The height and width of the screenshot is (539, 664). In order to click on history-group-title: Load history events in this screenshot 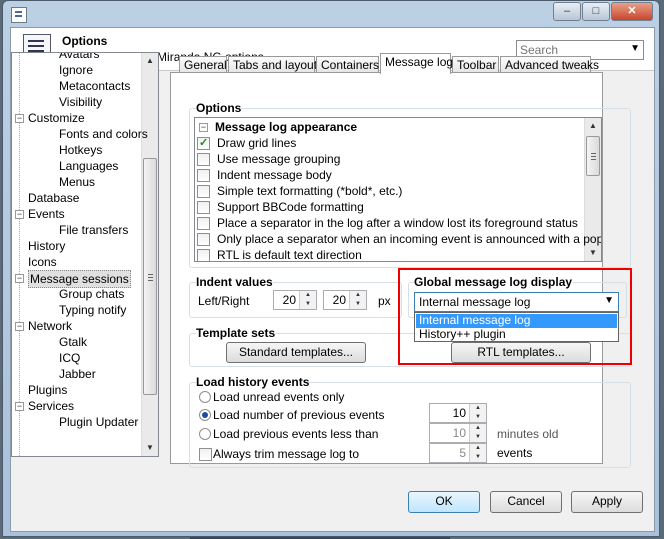, I will do `click(253, 382)`.